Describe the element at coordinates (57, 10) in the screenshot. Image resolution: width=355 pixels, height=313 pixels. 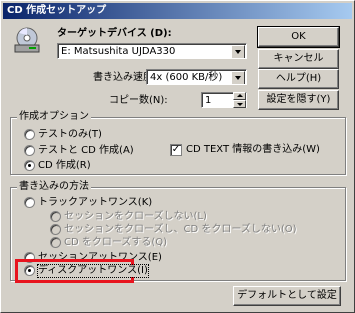
I see `window-title: CD 作成セットアップ` at that location.